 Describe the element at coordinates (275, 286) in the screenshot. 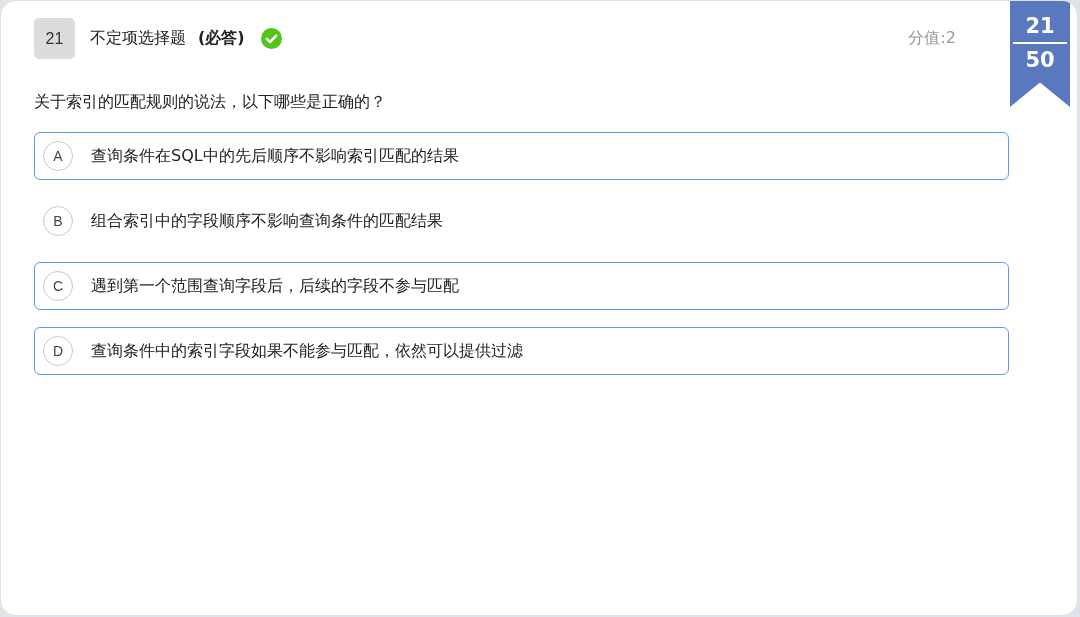

I see `option-text: 遇到第一个范围查询字段后，后续的字段不参与匹配` at that location.